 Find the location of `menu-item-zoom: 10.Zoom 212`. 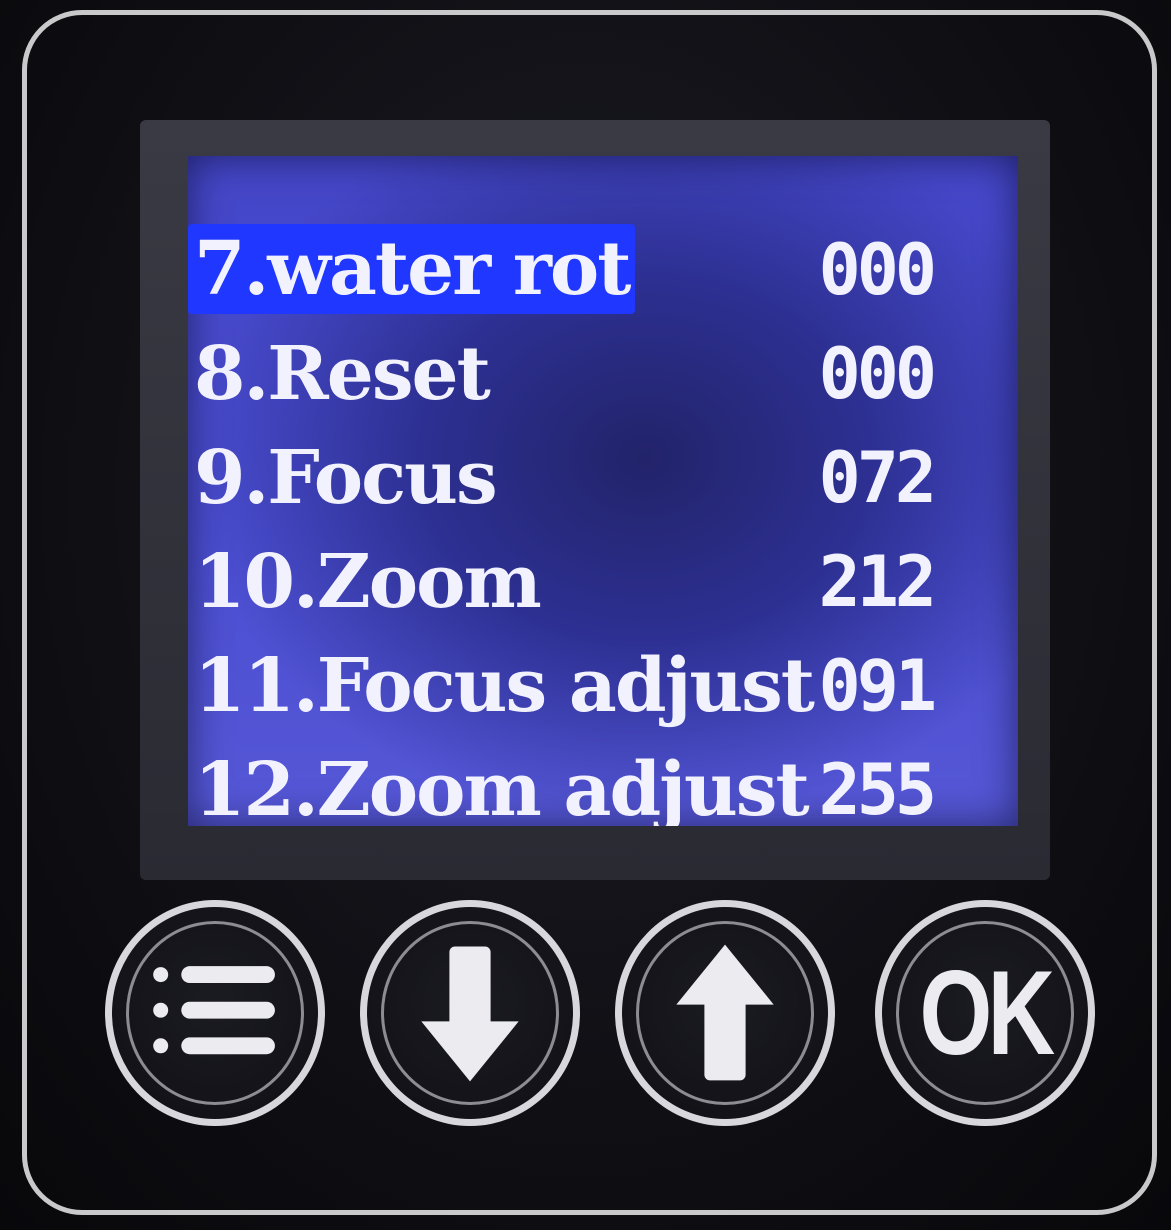

menu-item-zoom: 10.Zoom 212 is located at coordinates (603, 582).